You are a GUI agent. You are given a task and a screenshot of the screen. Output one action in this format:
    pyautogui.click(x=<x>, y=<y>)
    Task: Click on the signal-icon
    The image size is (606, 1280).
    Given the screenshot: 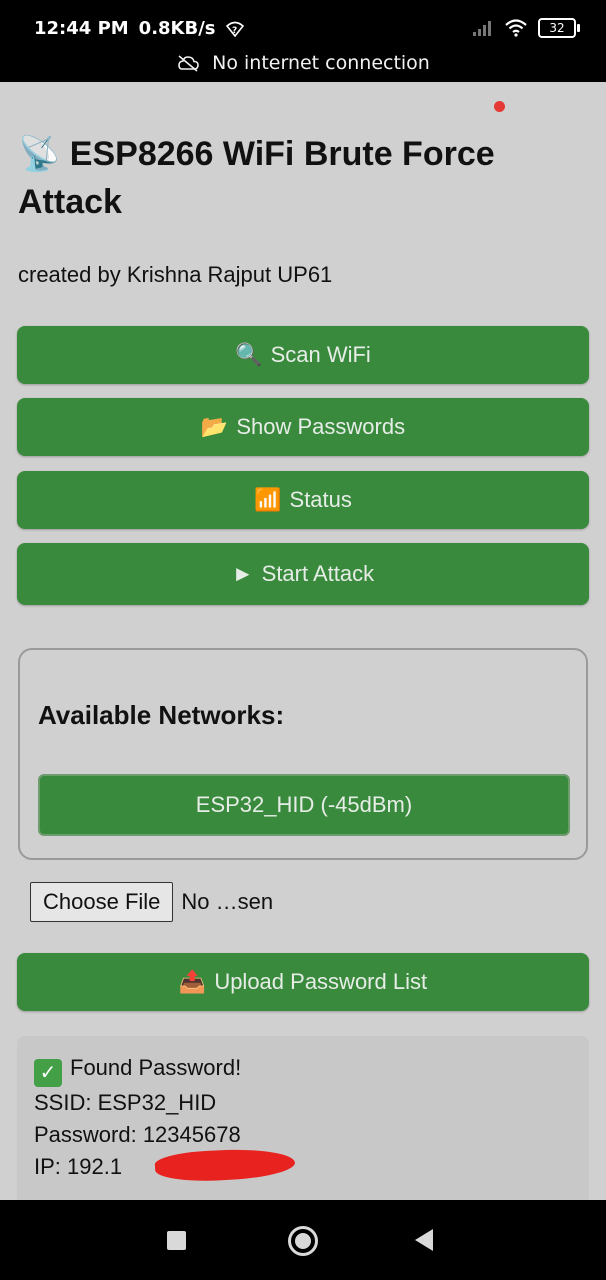 What is the action you would take?
    pyautogui.click(x=482, y=28)
    